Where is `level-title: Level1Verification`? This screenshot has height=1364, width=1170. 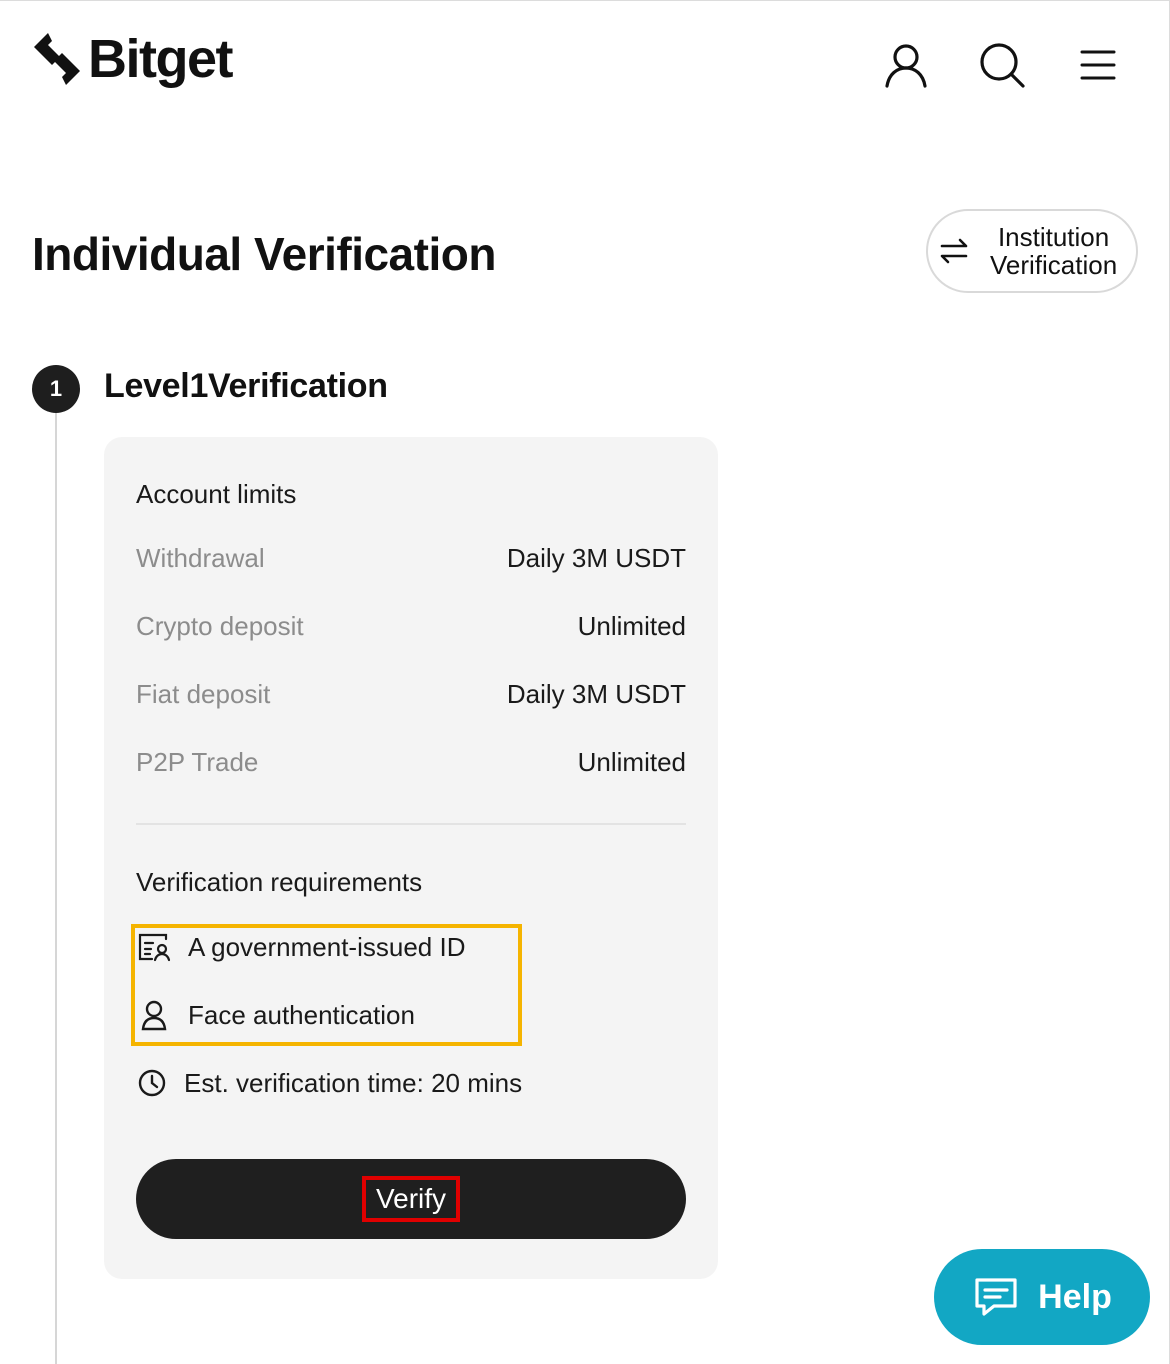
level-title: Level1Verification is located at coordinates (246, 386).